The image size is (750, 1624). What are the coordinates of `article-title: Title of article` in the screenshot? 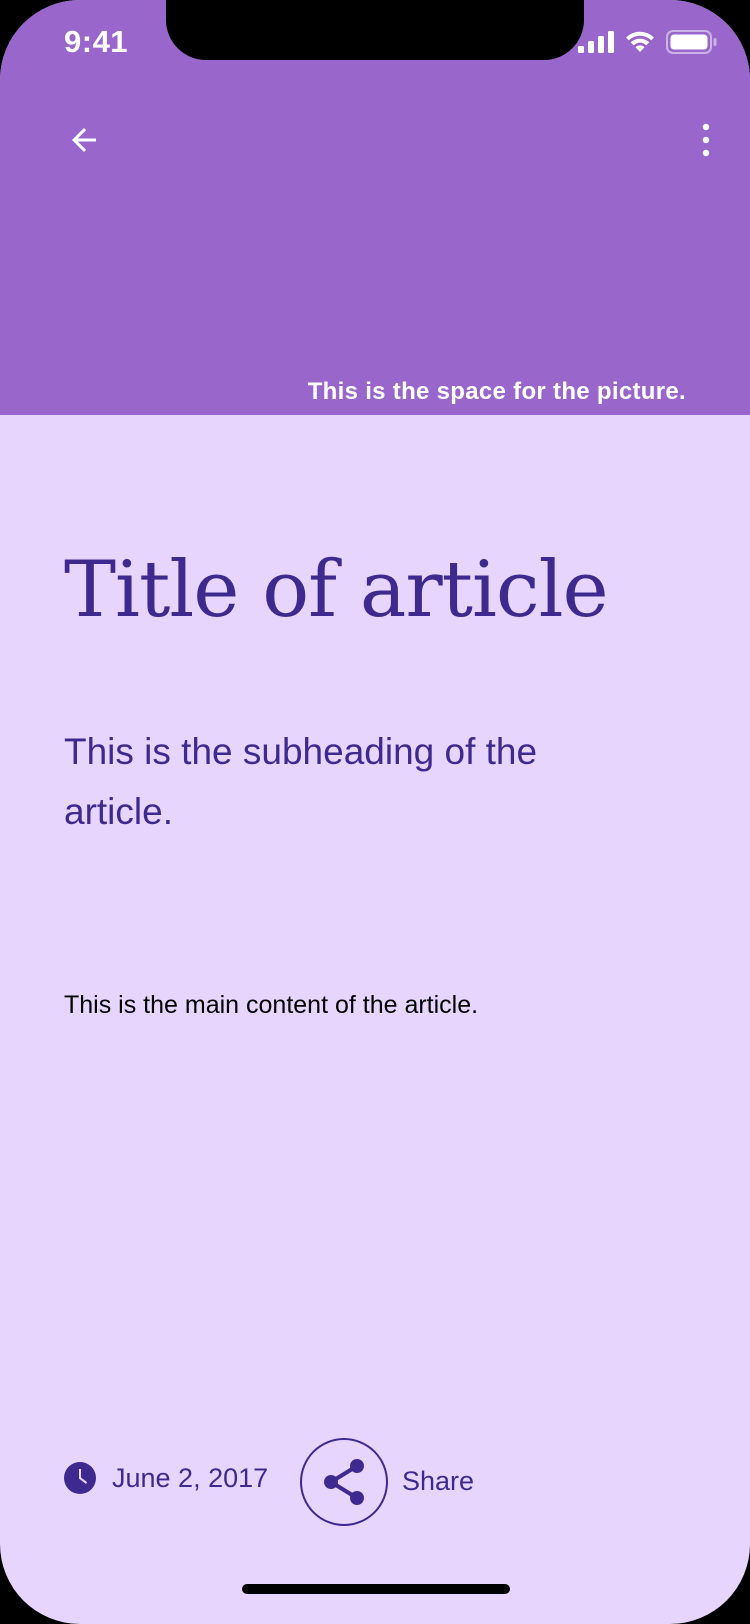 It's located at (336, 590).